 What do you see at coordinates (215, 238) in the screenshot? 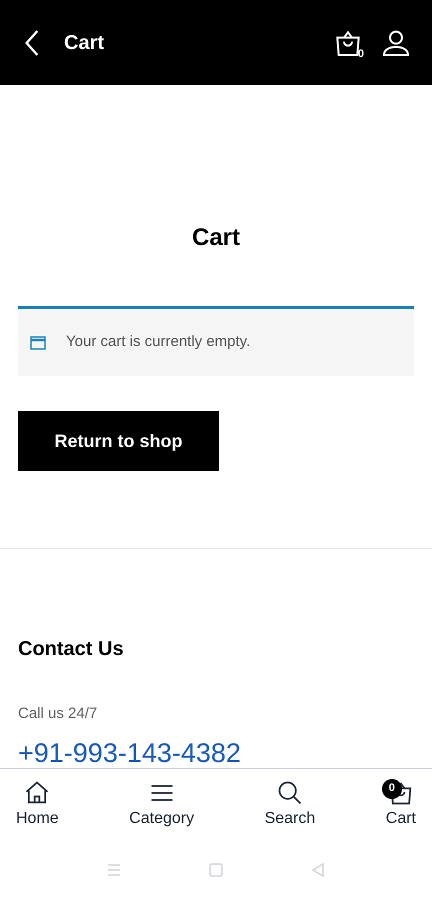
I see `heading: Cart` at bounding box center [215, 238].